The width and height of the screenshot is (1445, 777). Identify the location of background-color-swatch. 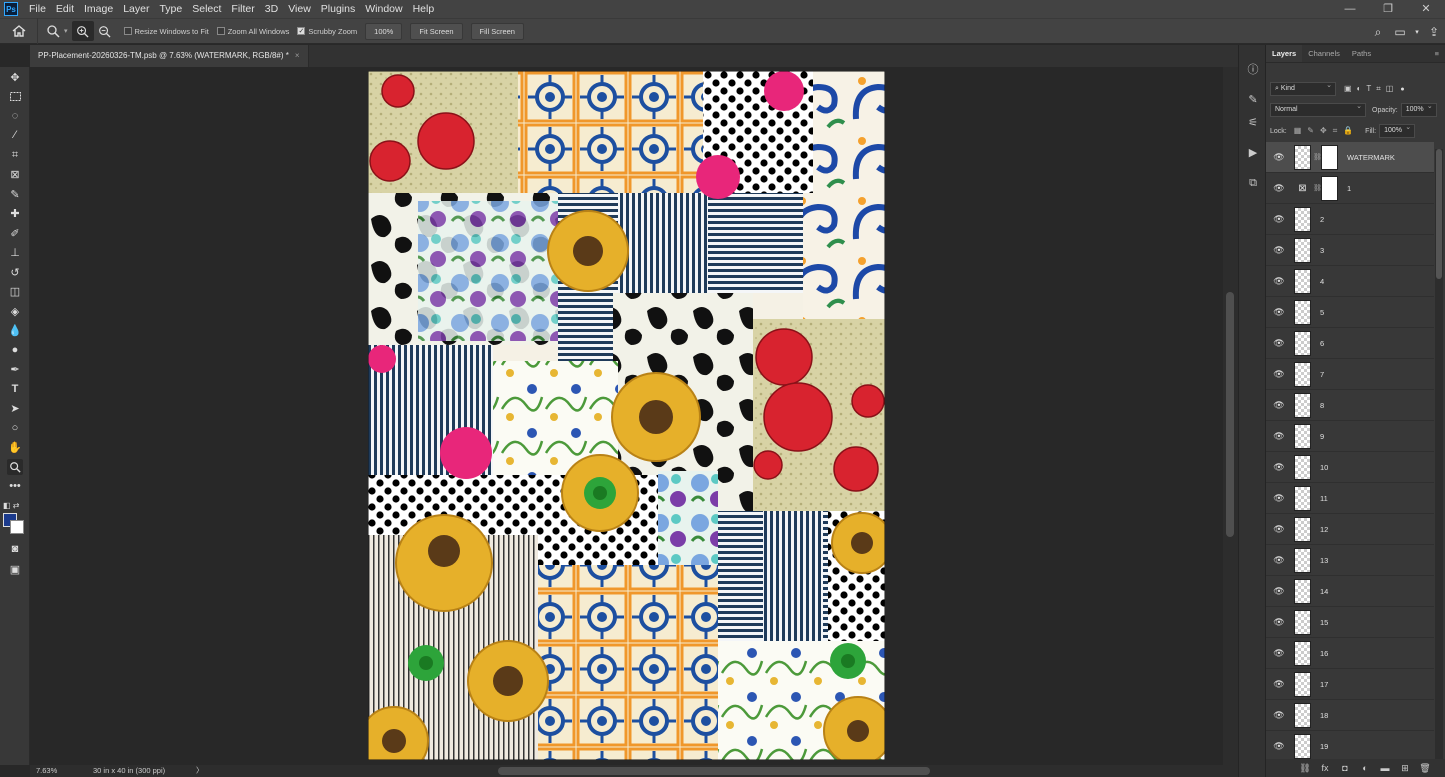
(17, 527).